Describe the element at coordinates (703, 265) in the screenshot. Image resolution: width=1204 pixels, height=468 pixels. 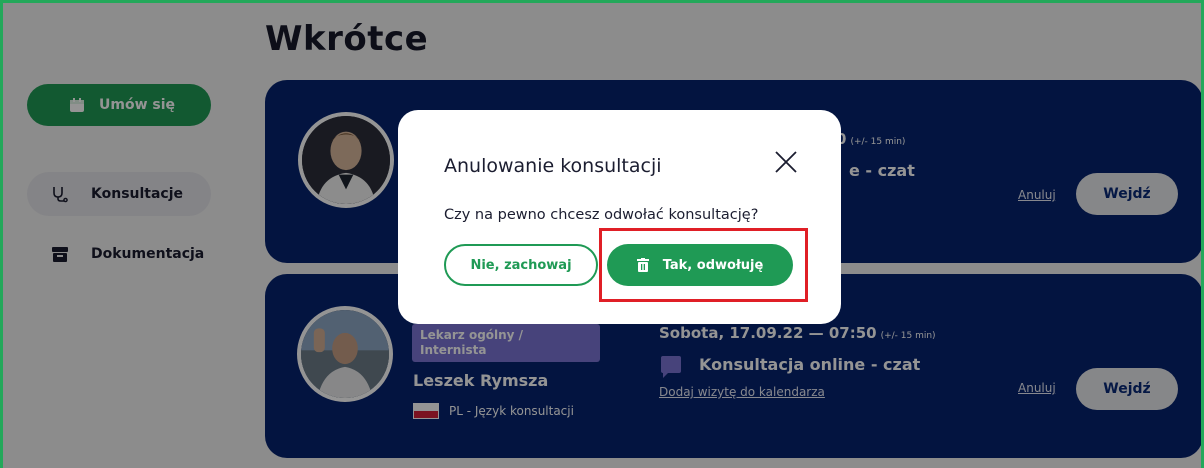
I see `highlight-annotation` at that location.